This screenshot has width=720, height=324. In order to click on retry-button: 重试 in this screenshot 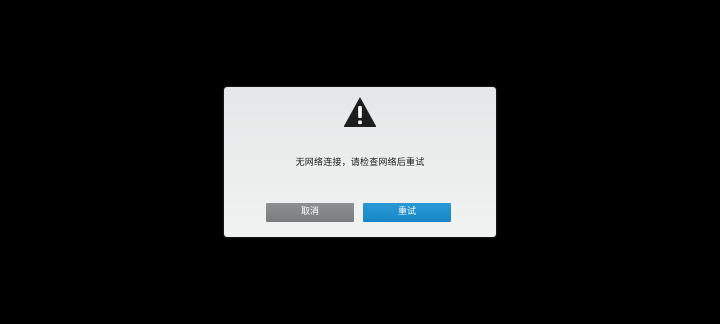, I will do `click(407, 212)`.